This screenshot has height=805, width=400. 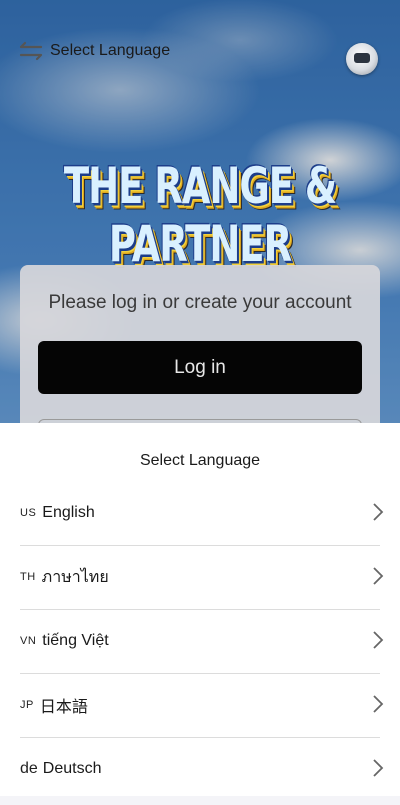 I want to click on language-item-japanese: JP 日本語, so click(x=202, y=705).